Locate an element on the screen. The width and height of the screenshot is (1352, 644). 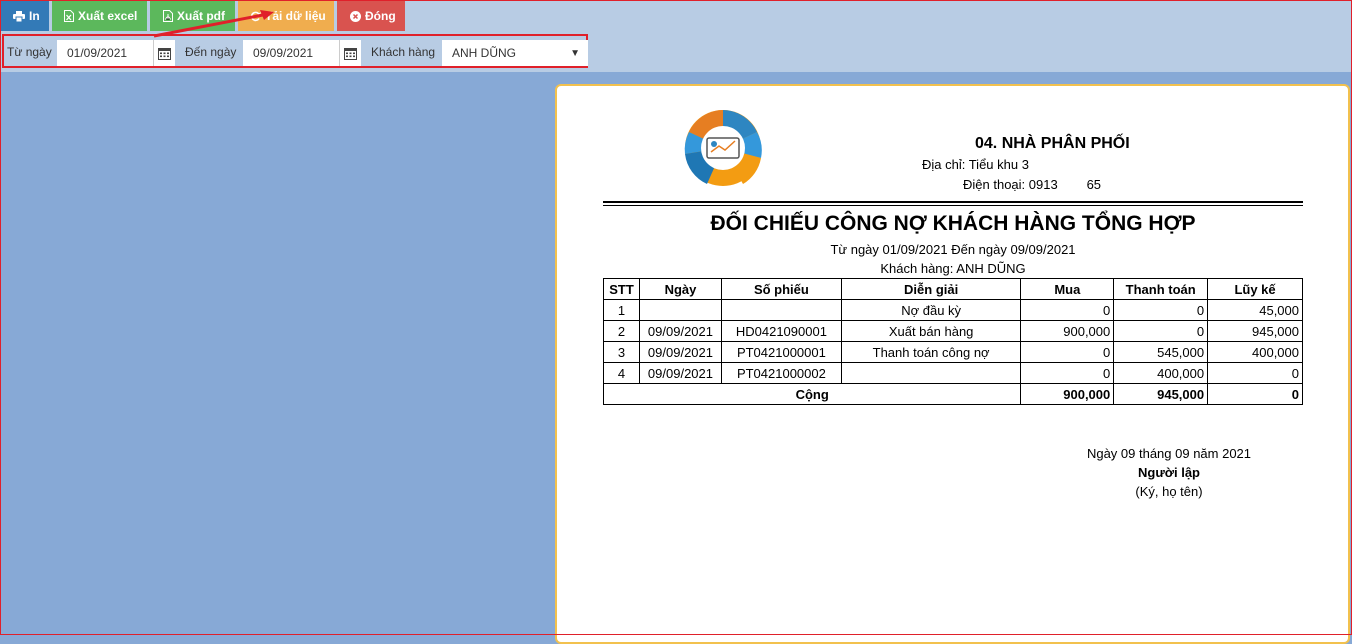
excel-label: Xuất excel is located at coordinates (108, 16).